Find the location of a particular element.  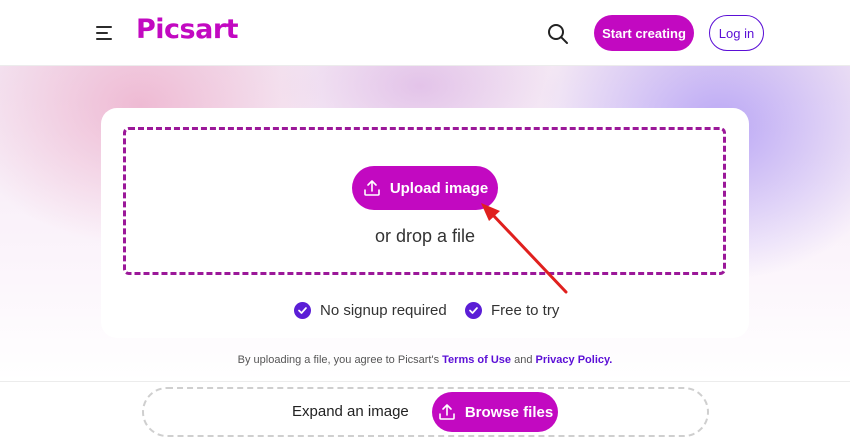

drop-file-text: or drop a file is located at coordinates (425, 236).